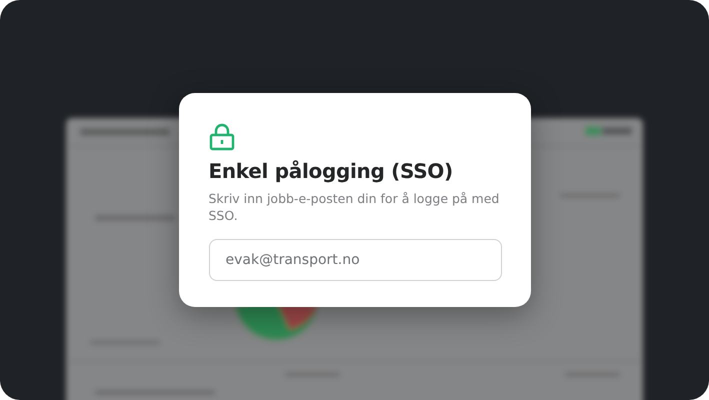 The height and width of the screenshot is (400, 709). What do you see at coordinates (331, 171) in the screenshot?
I see `dialog-title: Enkel pålogging (SSO)` at bounding box center [331, 171].